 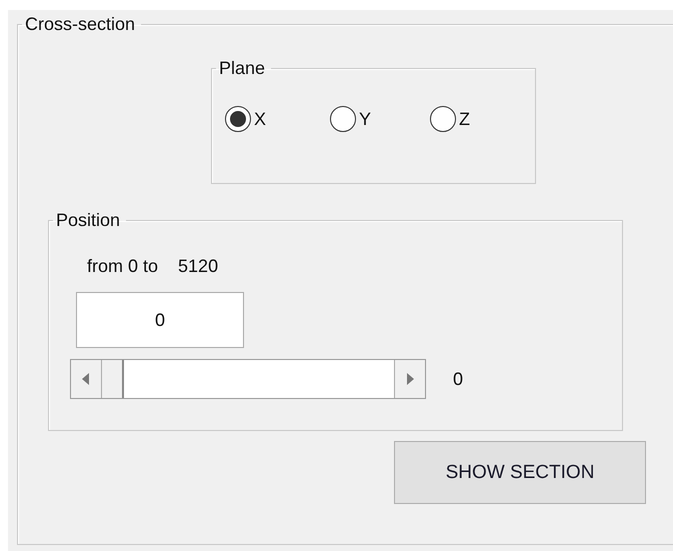 What do you see at coordinates (88, 220) in the screenshot?
I see `position-title: Position` at bounding box center [88, 220].